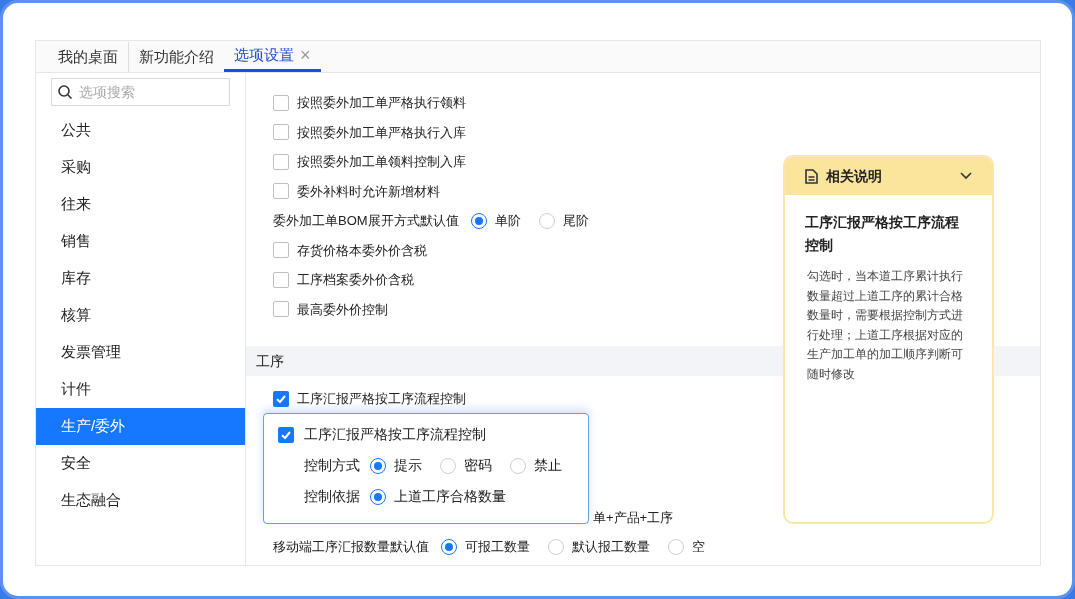  Describe the element at coordinates (366, 221) in the screenshot. I see `option-label: 委外加工单BOM展开方式默认值` at that location.